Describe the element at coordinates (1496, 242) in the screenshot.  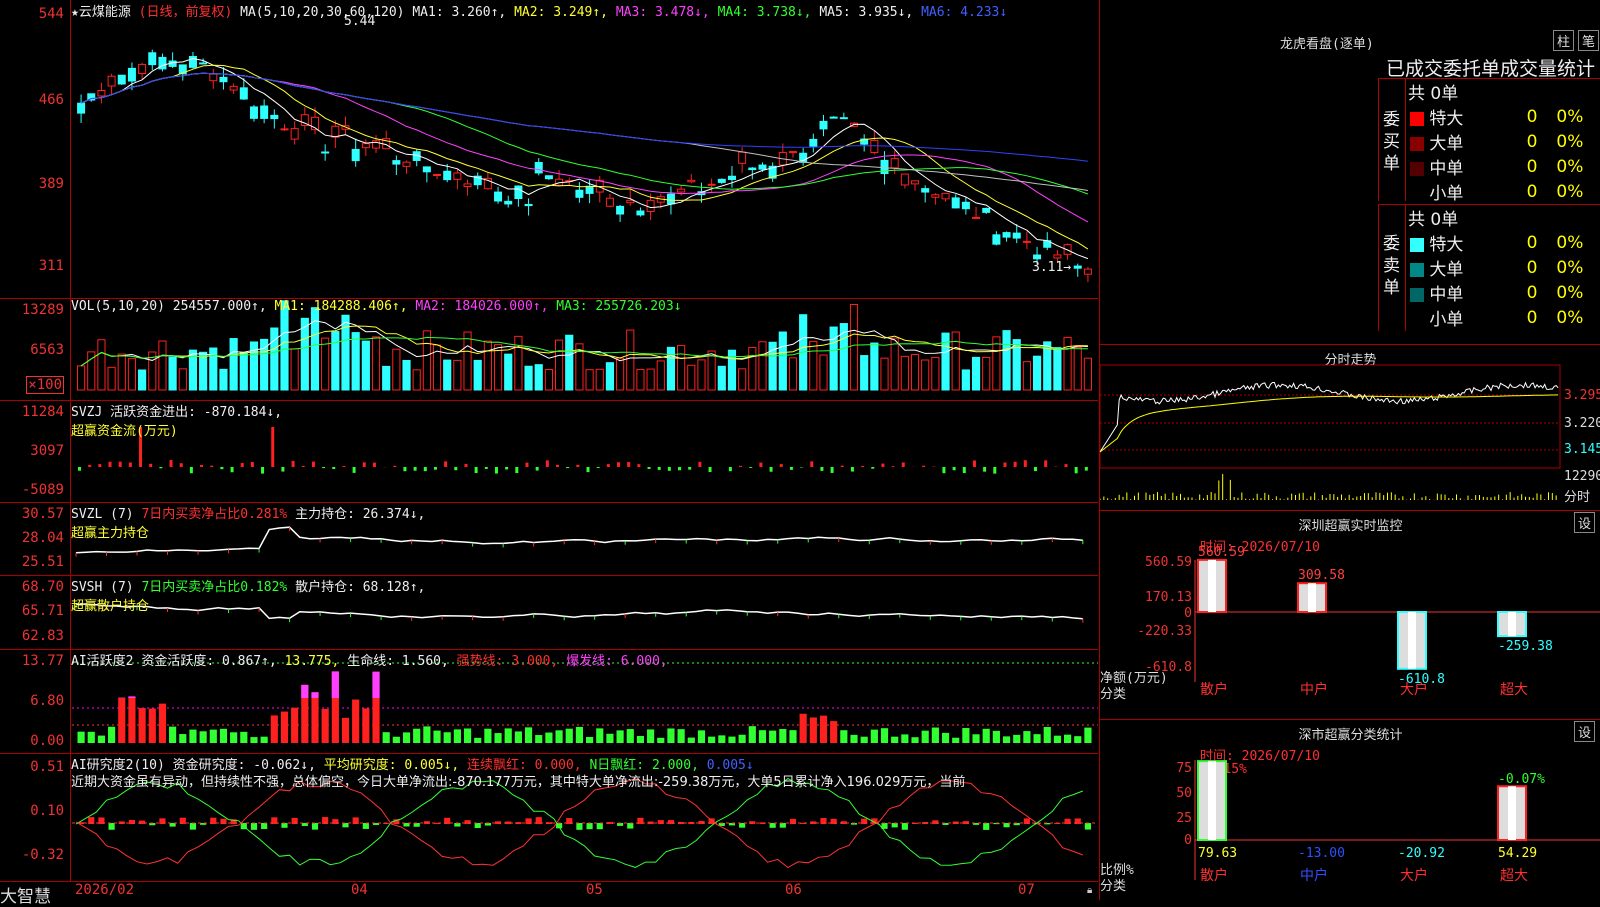
I see `table-row: 特大00%` at that location.